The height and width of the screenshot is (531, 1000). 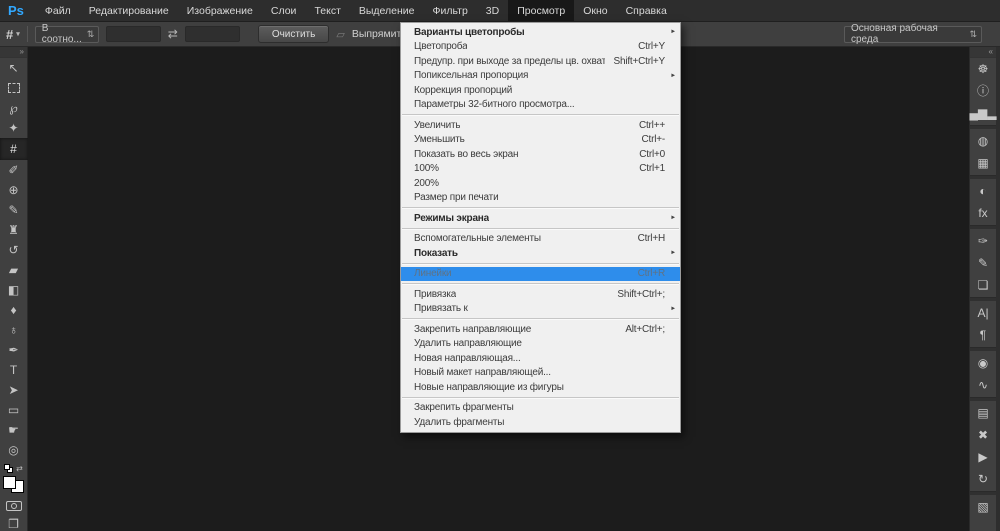 What do you see at coordinates (983, 479) in the screenshot?
I see `history-panel-icon: ↻` at bounding box center [983, 479].